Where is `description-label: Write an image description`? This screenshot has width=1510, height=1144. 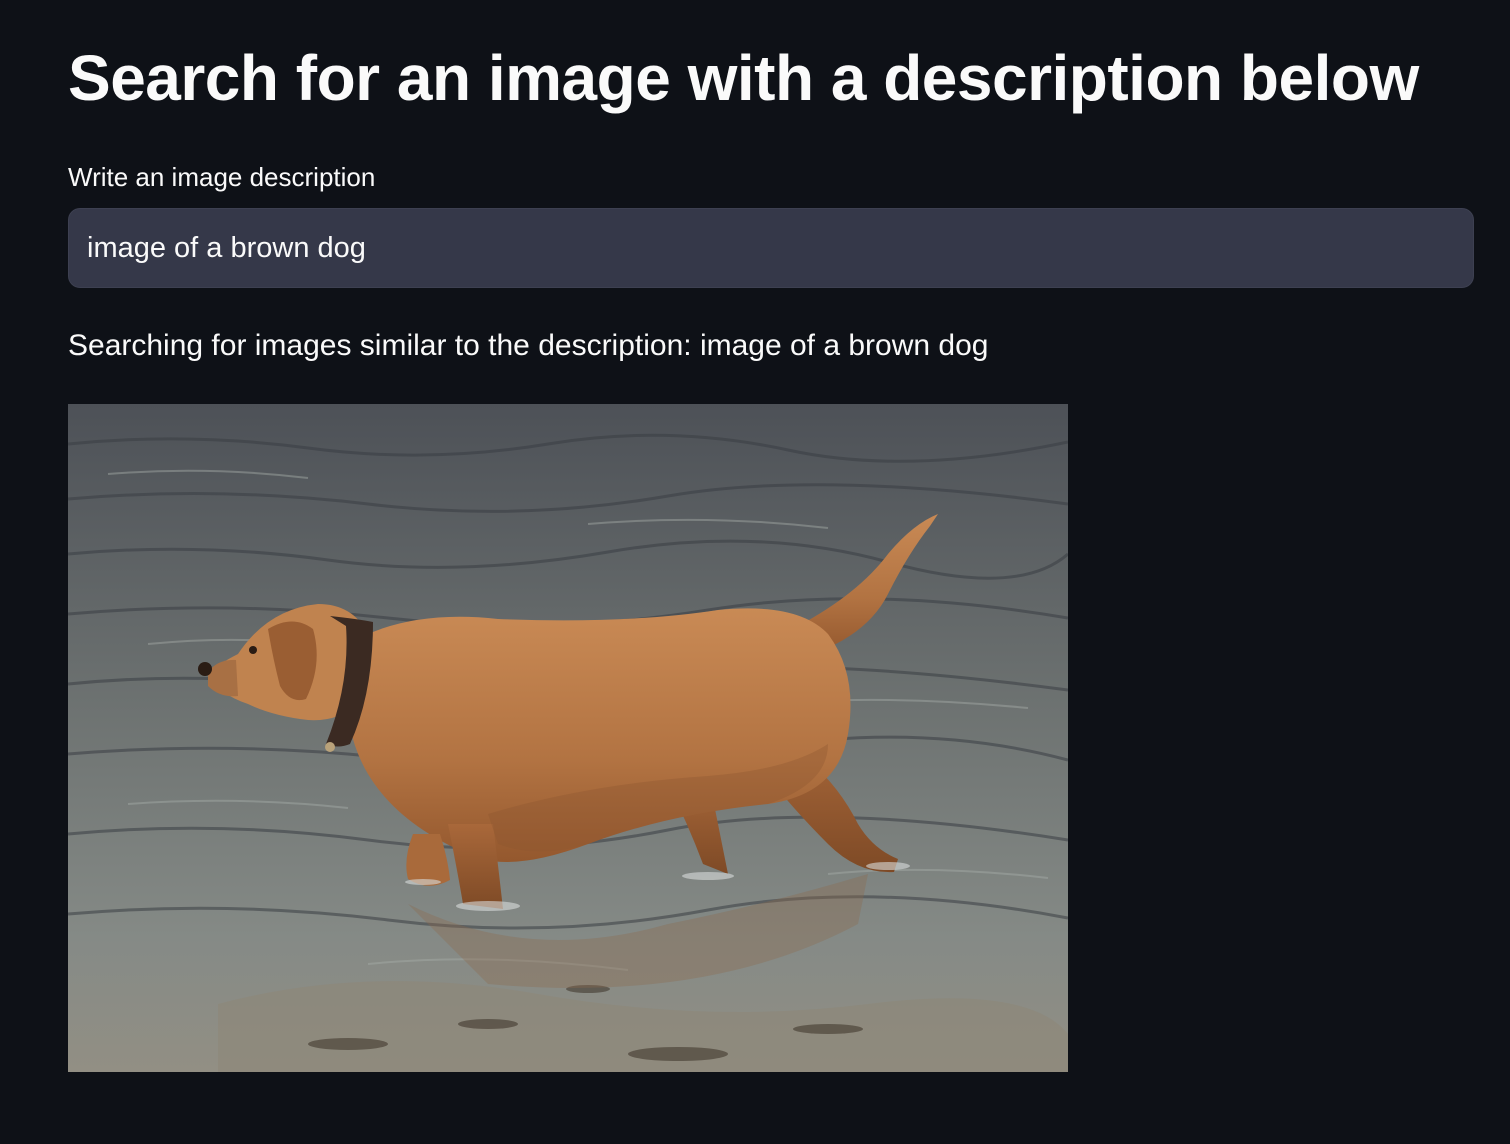
description-label: Write an image description is located at coordinates (222, 177).